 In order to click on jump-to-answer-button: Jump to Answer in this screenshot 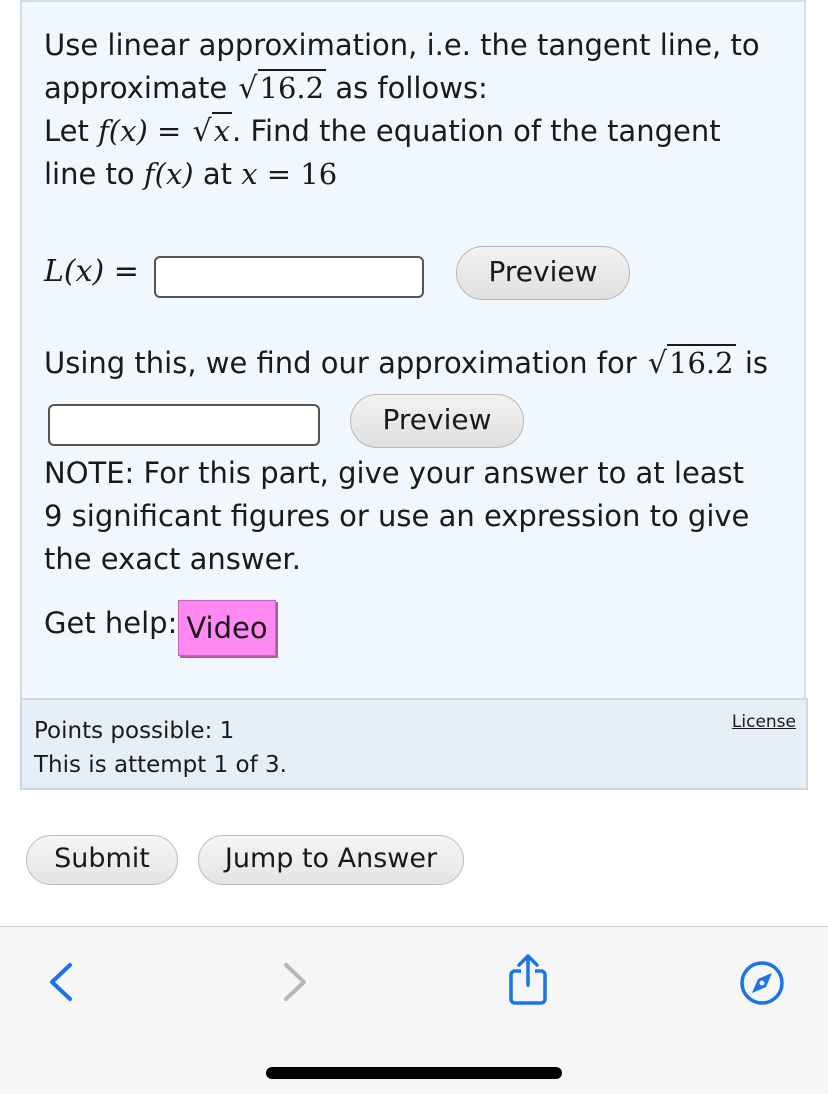, I will do `click(331, 860)`.